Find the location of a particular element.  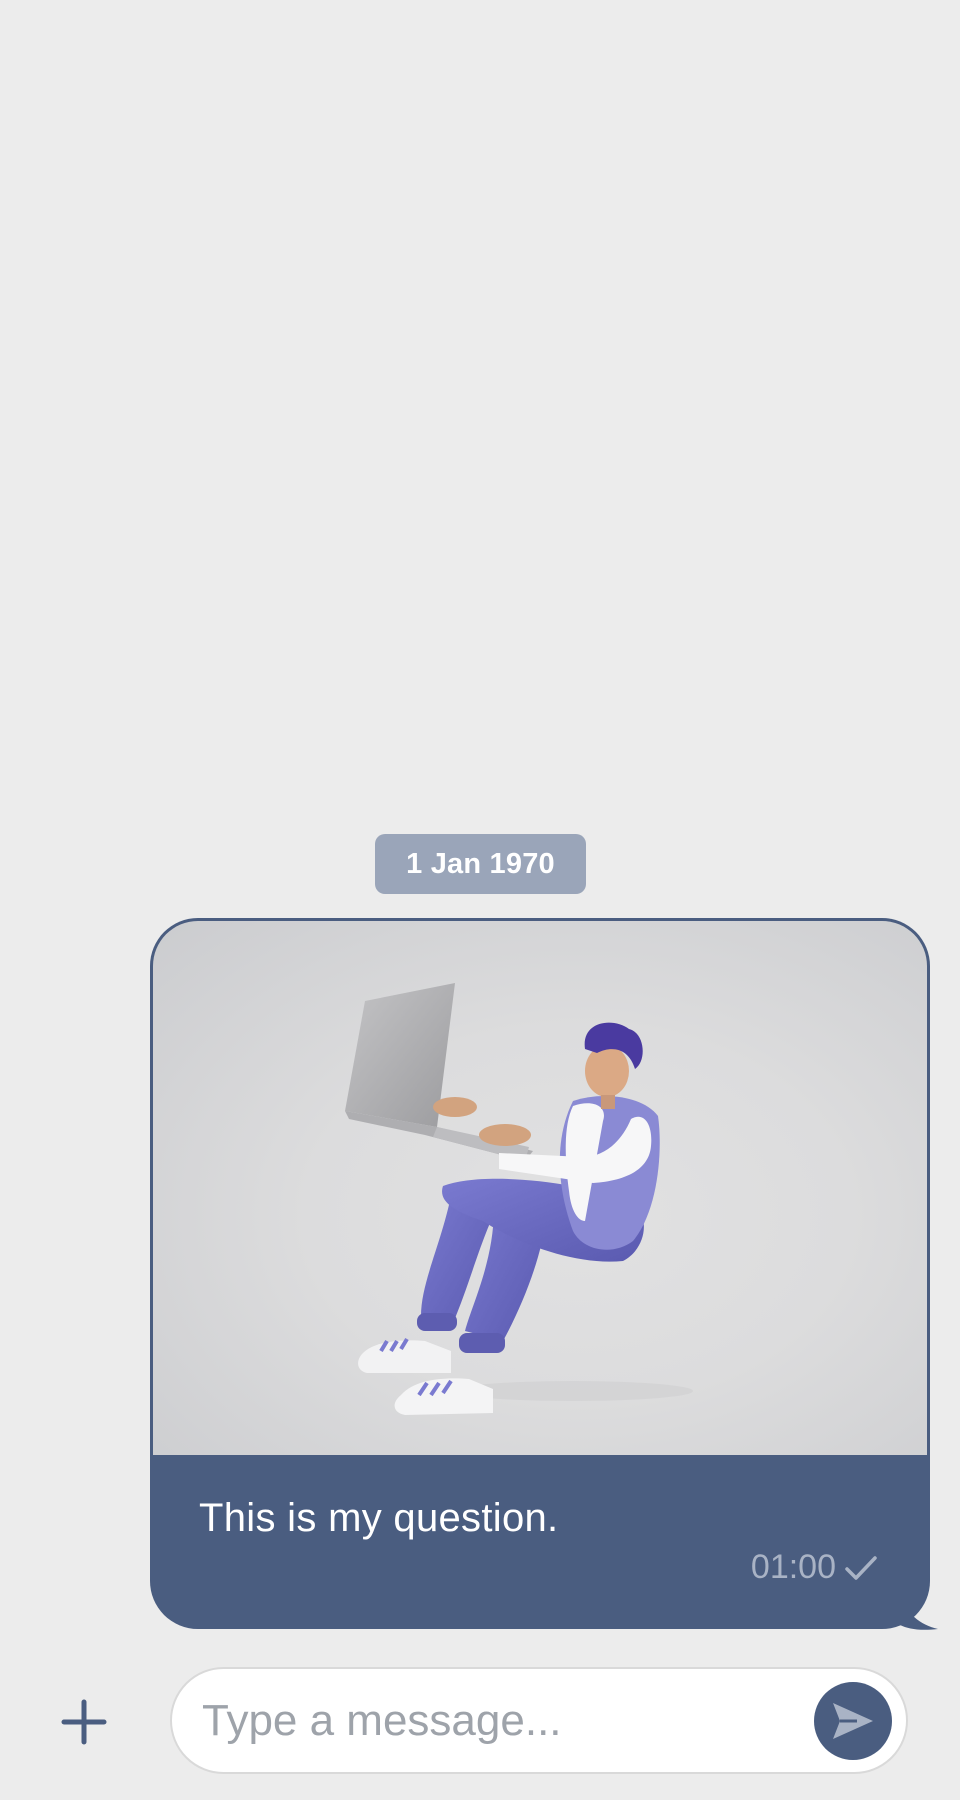

message-composer is located at coordinates (539, 1720).